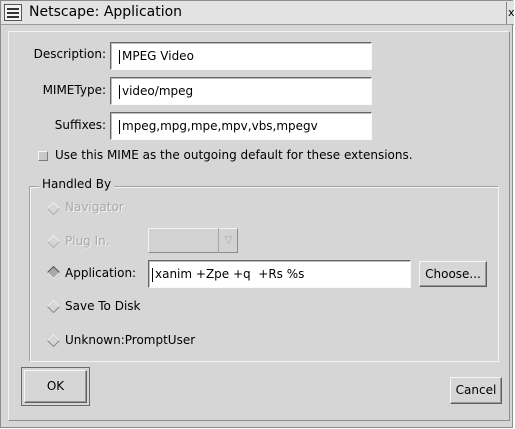  What do you see at coordinates (103, 306) in the screenshot?
I see `save-to-disk-label: Save To Disk` at bounding box center [103, 306].